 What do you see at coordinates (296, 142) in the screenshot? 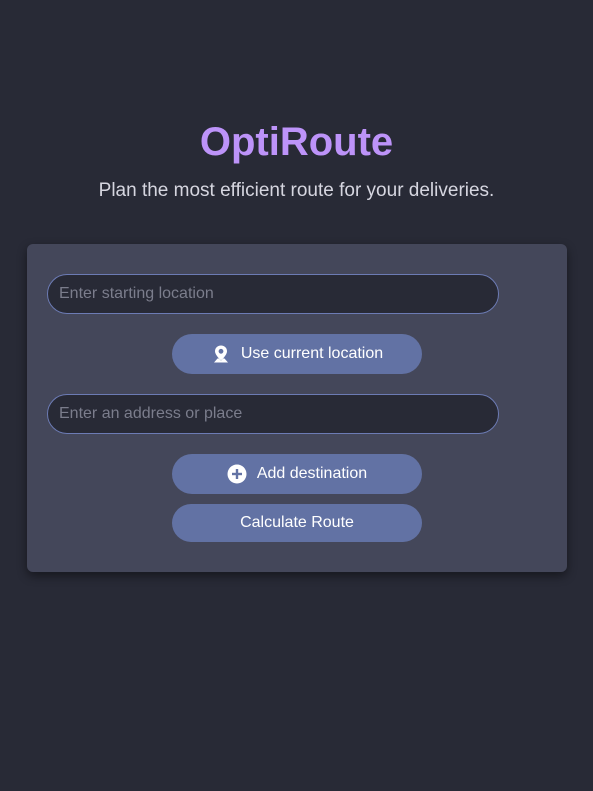
I see `app-title: OptiRoute` at bounding box center [296, 142].